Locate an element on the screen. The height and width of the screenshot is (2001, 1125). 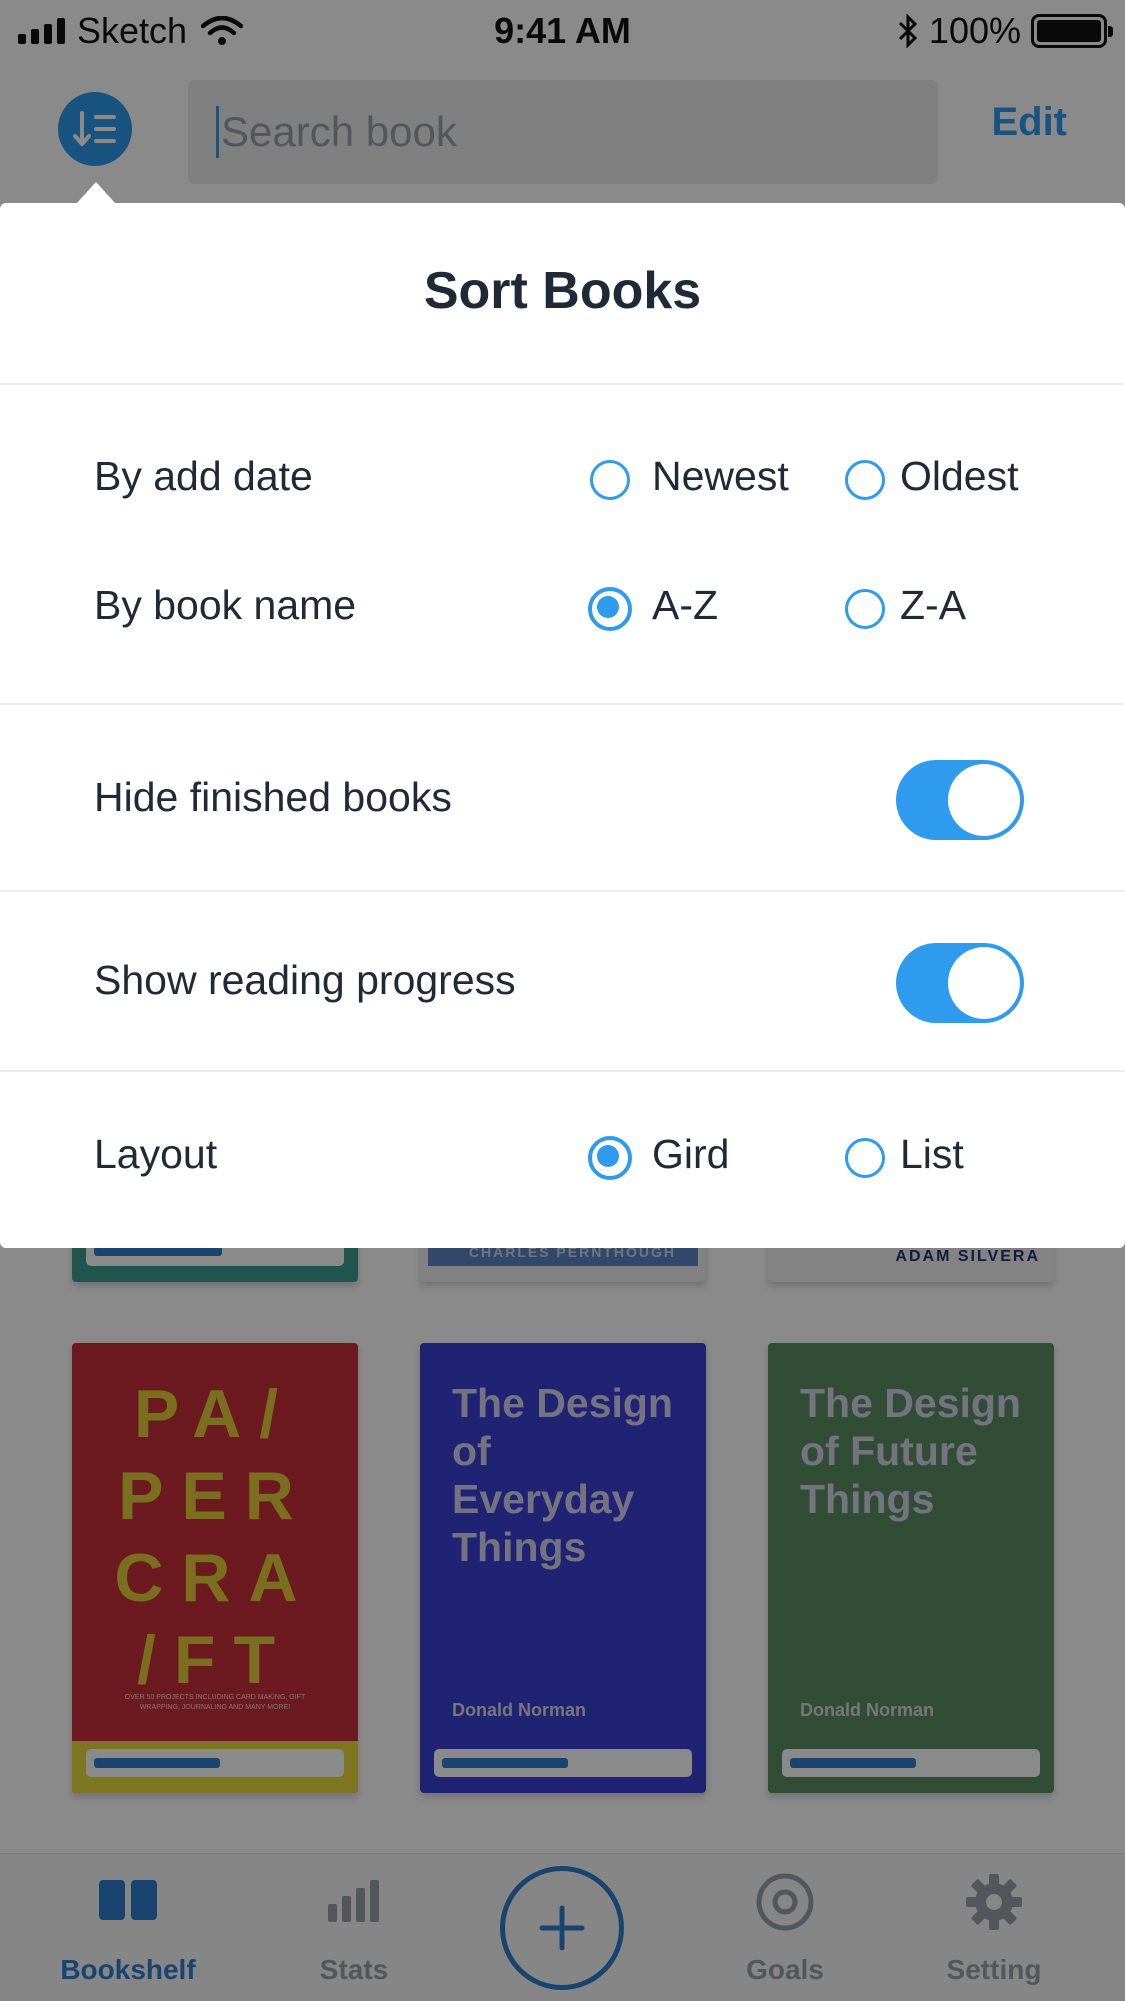
radio-oldest is located at coordinates (865, 480).